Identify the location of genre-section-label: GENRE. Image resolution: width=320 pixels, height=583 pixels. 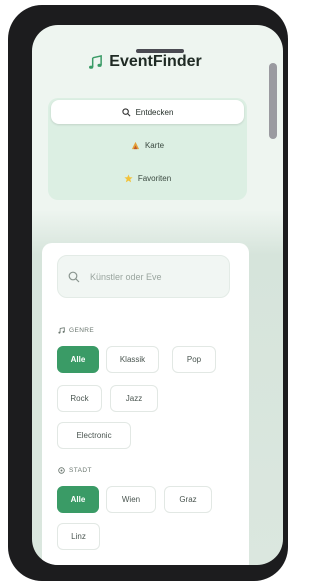
(76, 330).